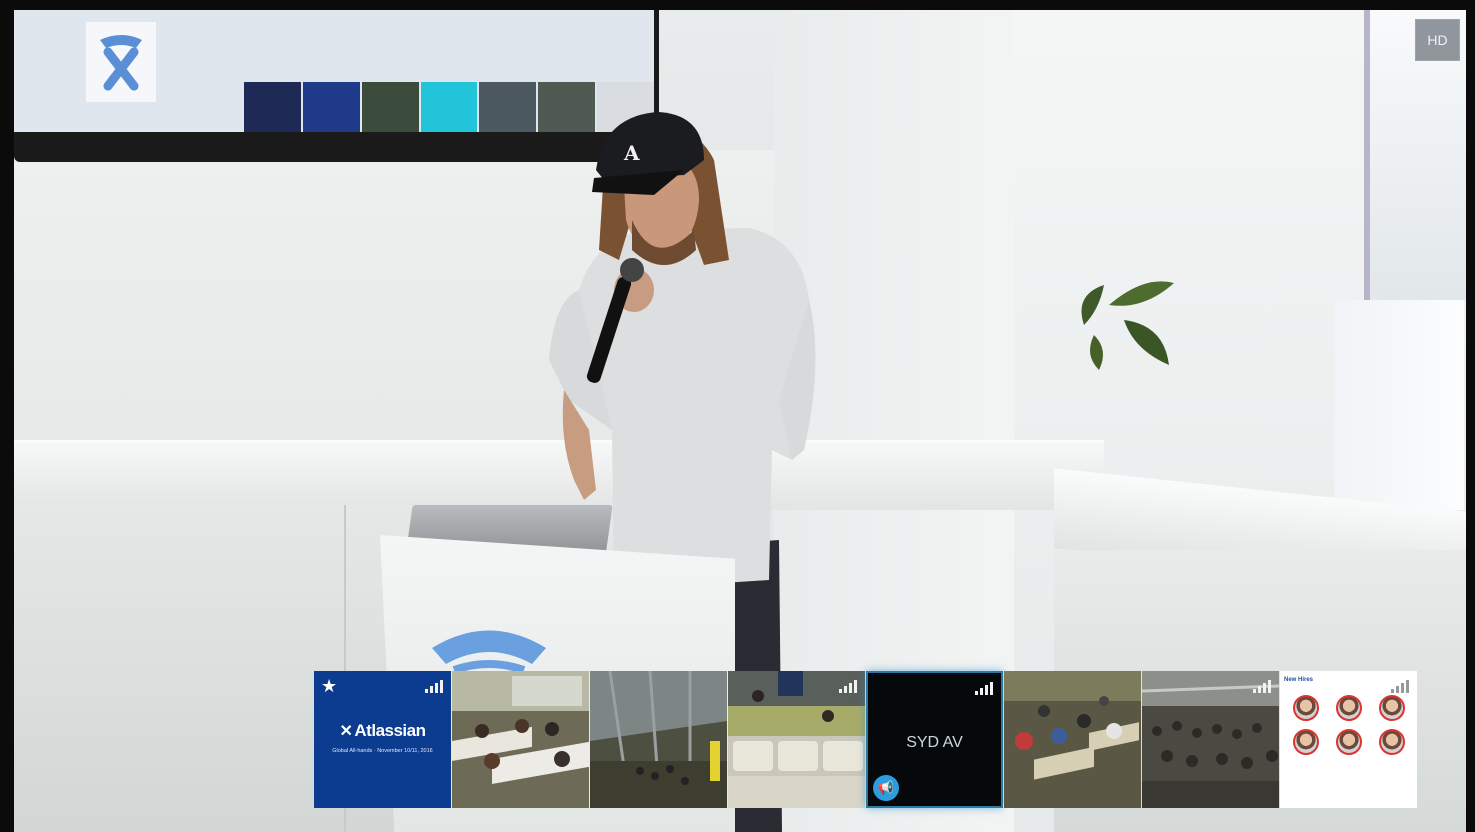 This screenshot has height=832, width=1475. I want to click on svg-text: A, so click(631, 153).